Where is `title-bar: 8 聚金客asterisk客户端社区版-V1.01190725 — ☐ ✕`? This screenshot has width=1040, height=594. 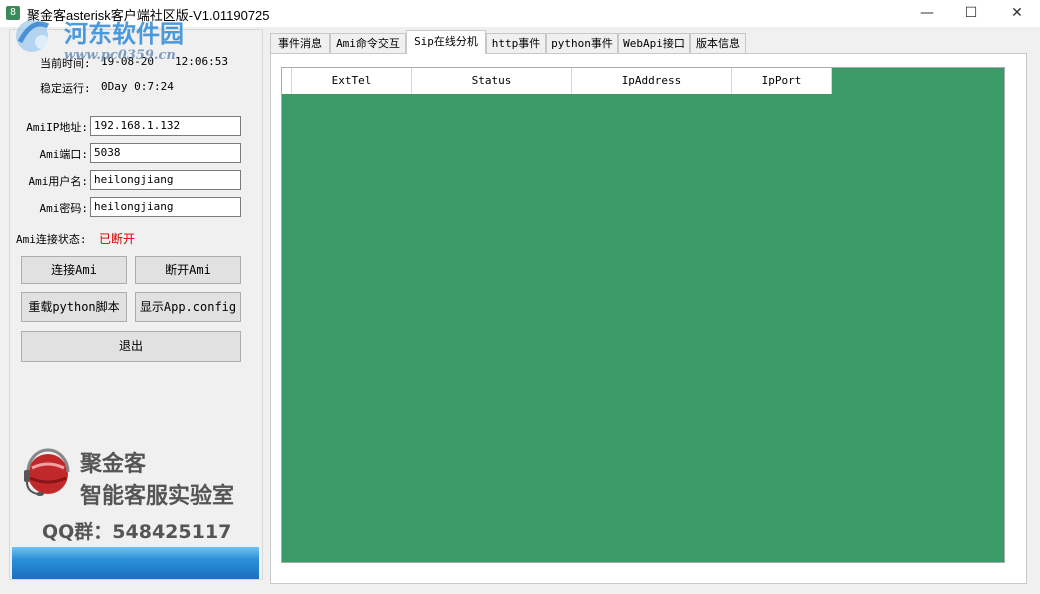 title-bar: 8 聚金客asterisk客户端社区版-V1.01190725 — ☐ ✕ is located at coordinates (520, 13).